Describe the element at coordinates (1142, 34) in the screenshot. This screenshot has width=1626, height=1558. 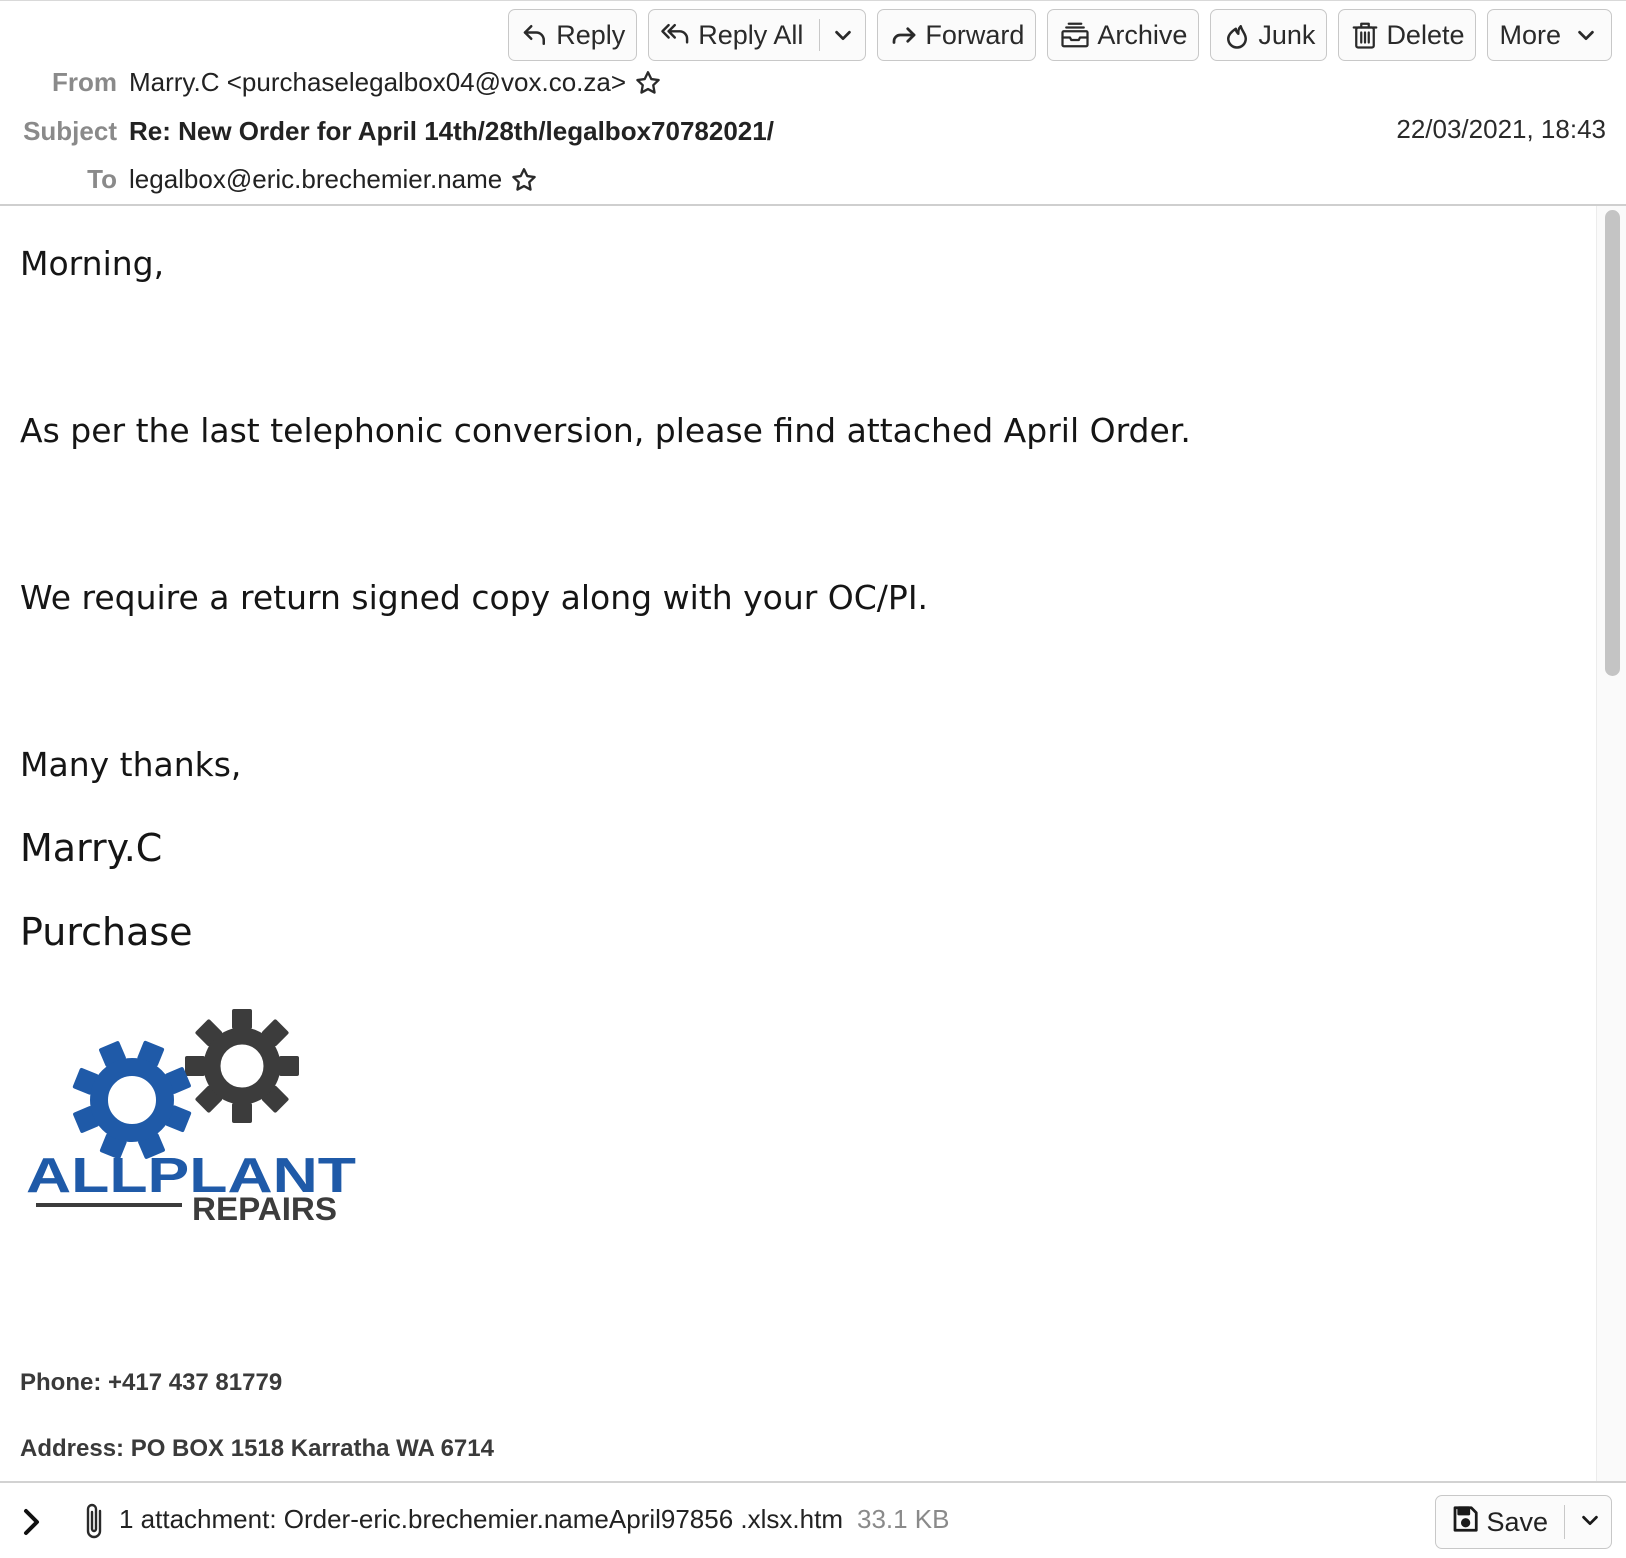
I see `archive-label: Archive` at that location.